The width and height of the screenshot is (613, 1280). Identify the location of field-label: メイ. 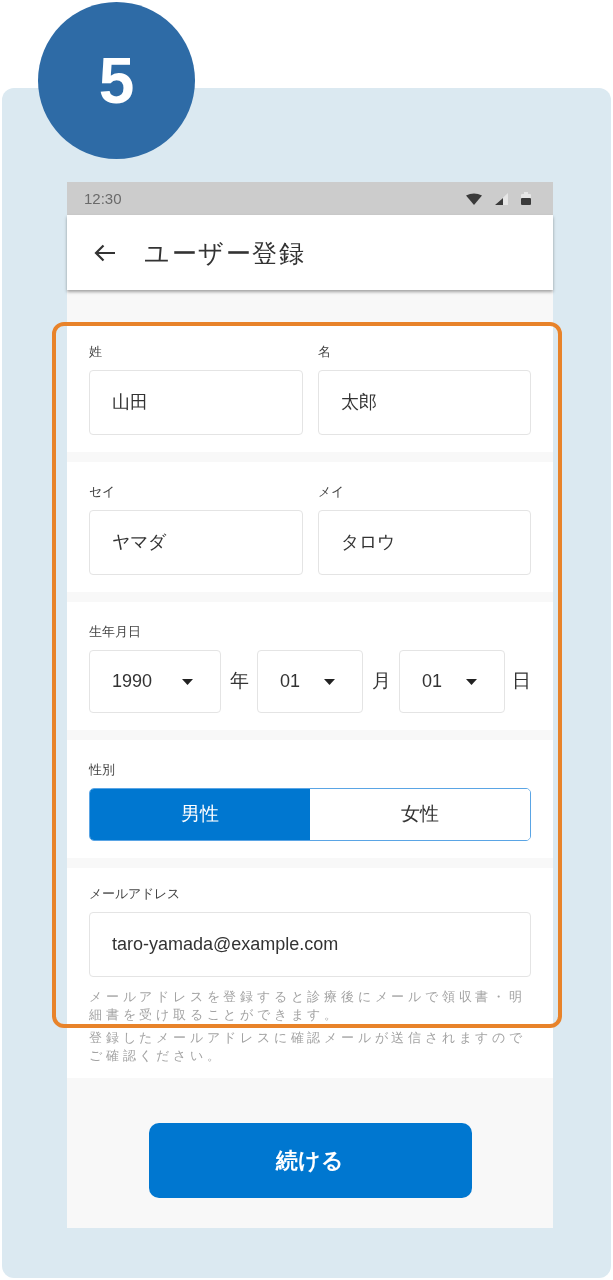
(330, 492).